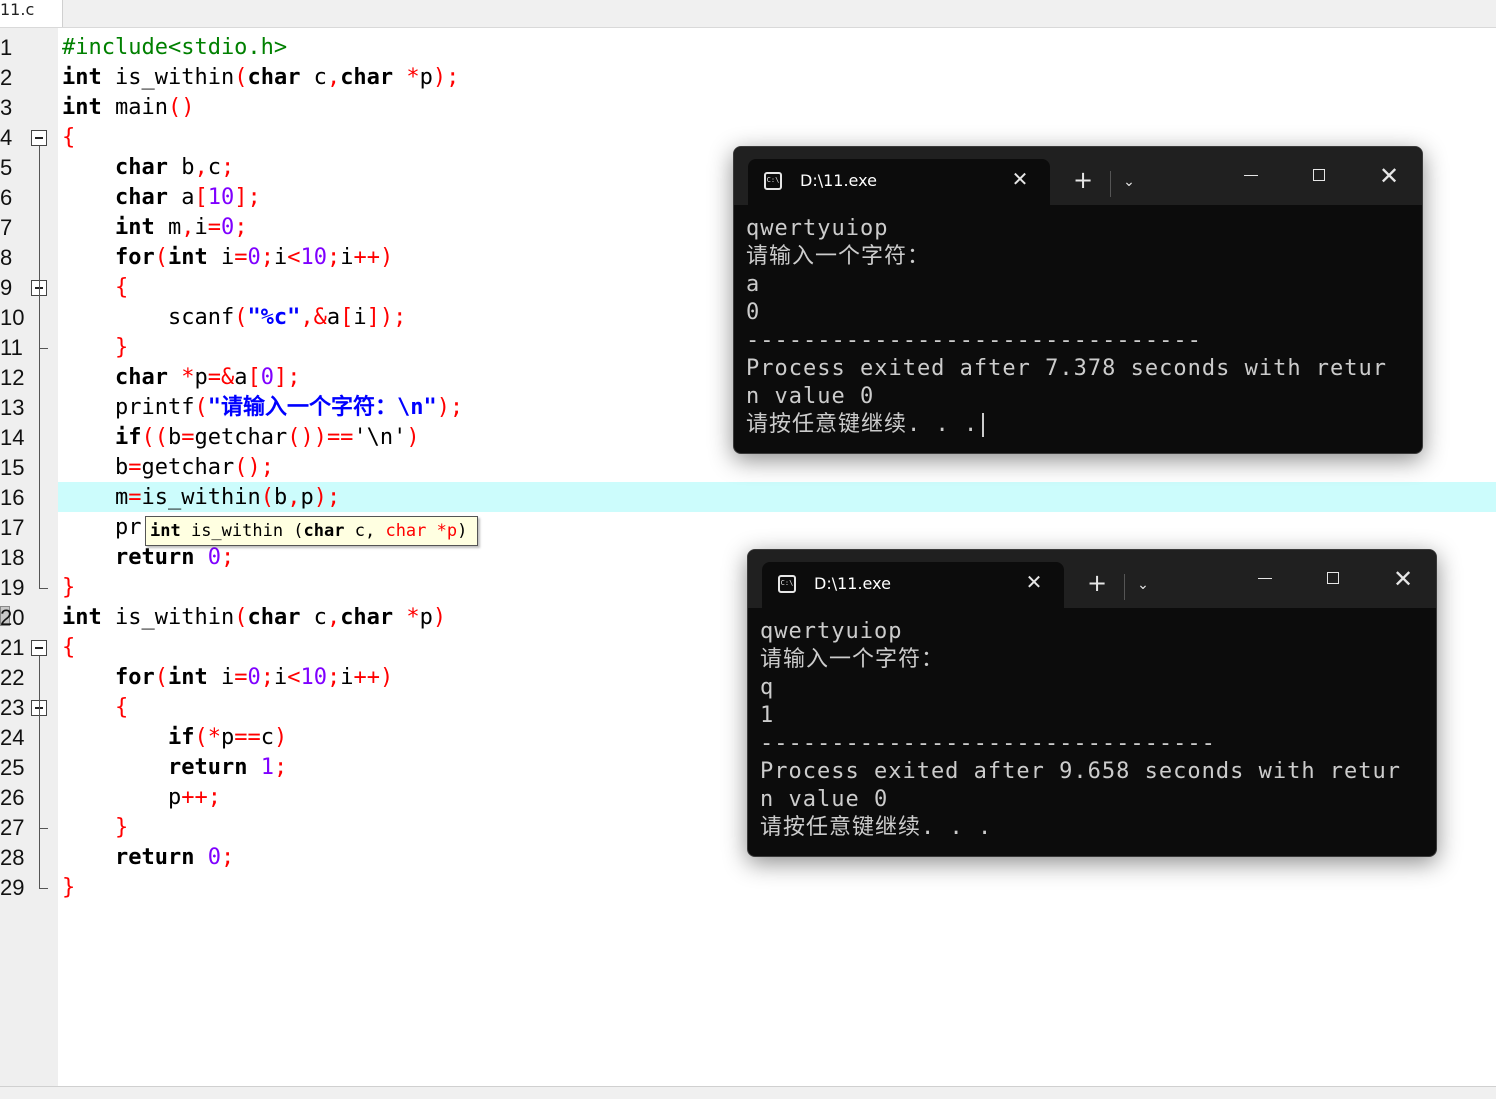 This screenshot has height=1099, width=1496. Describe the element at coordinates (174, 48) in the screenshot. I see `code-line: #include<stdio.h>` at that location.